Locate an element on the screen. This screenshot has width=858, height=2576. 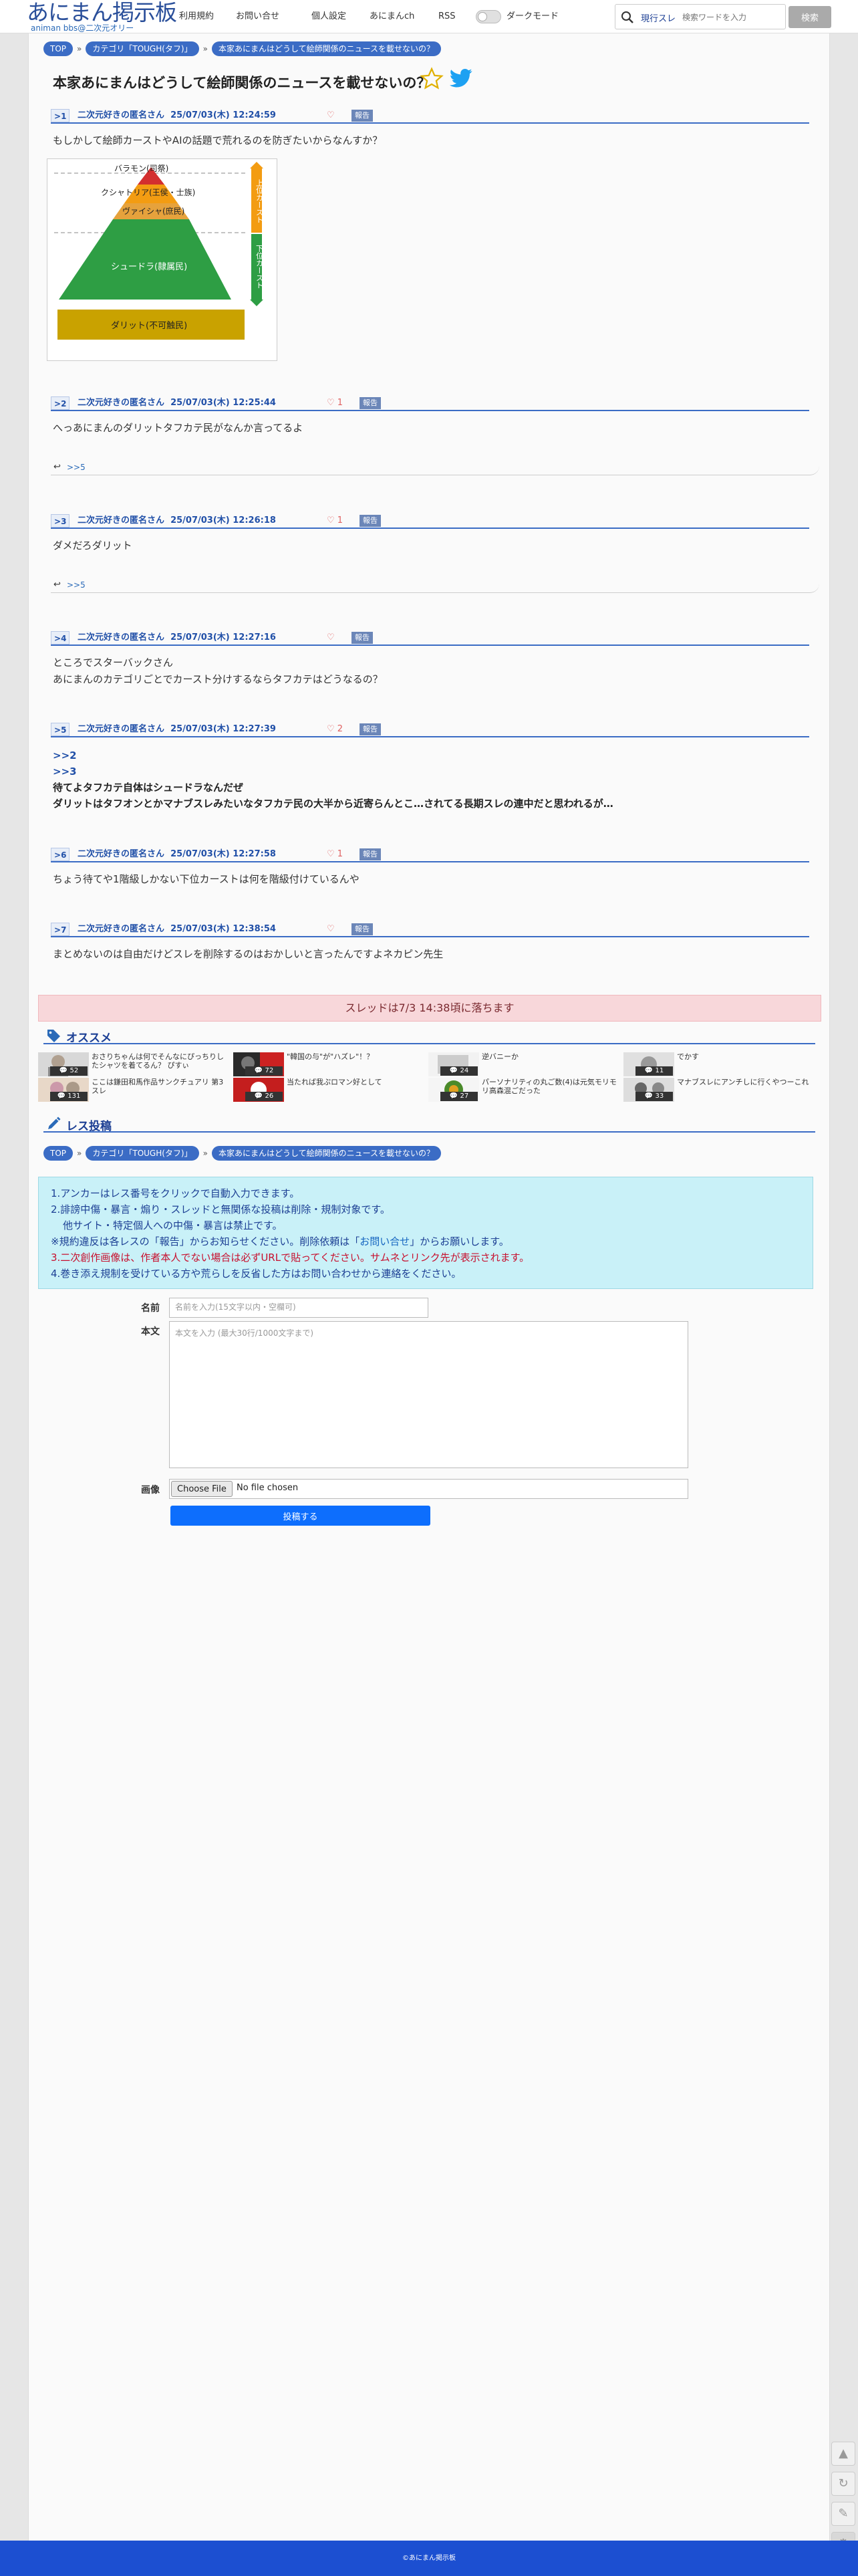
post-author-date: 二次元好きの匿名さん 25/07/03(木) 12:25:44 is located at coordinates (177, 403).